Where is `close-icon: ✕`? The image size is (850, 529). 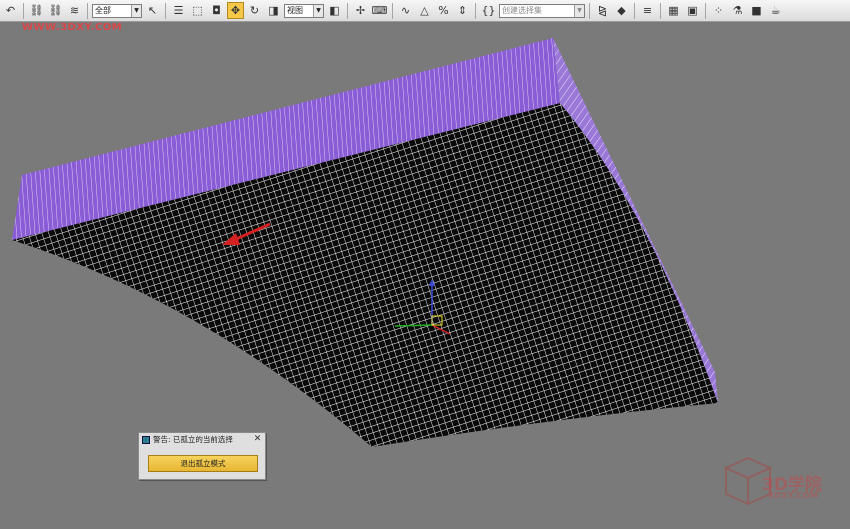
close-icon: ✕ is located at coordinates (257, 439).